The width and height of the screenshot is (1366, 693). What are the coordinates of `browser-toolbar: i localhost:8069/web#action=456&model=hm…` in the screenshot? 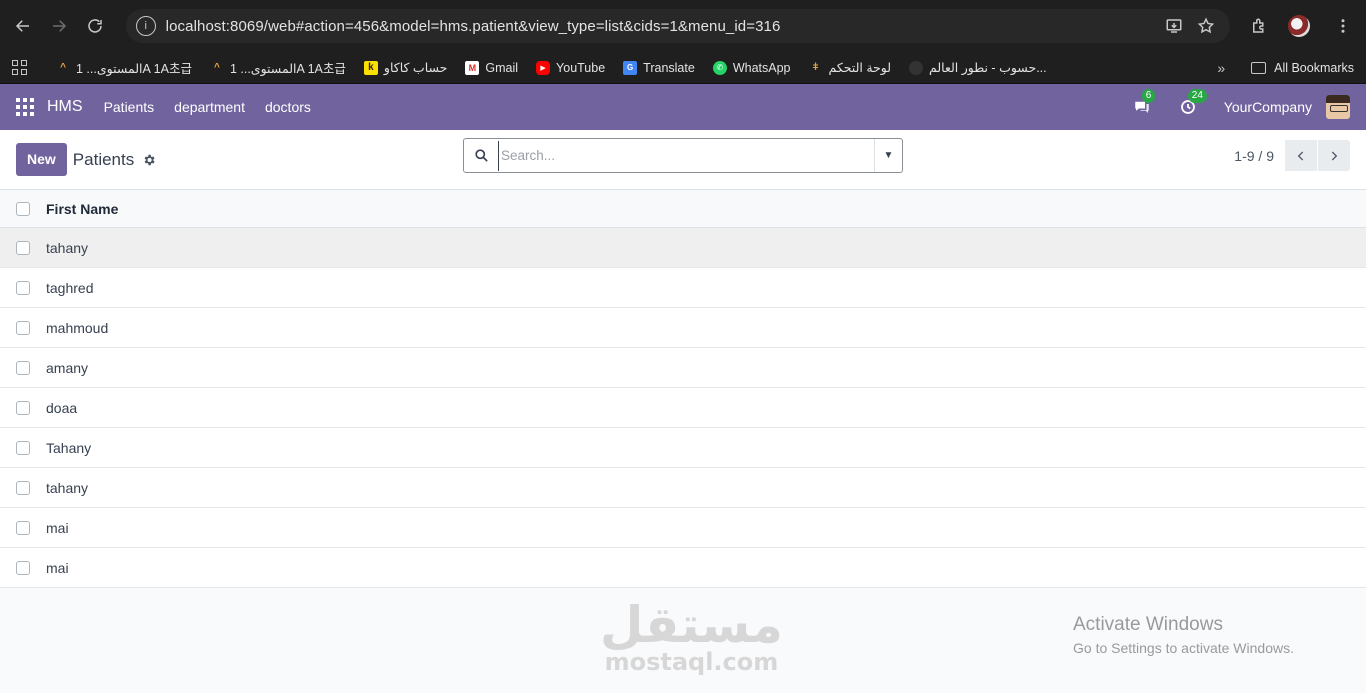 It's located at (683, 26).